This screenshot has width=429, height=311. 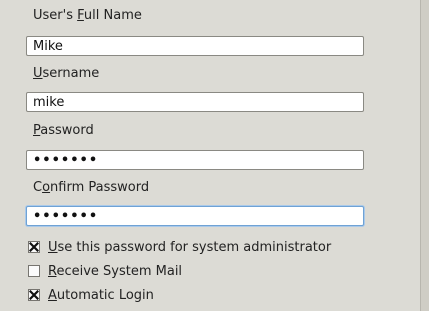 I want to click on admin-password-checkbox, so click(x=34, y=247).